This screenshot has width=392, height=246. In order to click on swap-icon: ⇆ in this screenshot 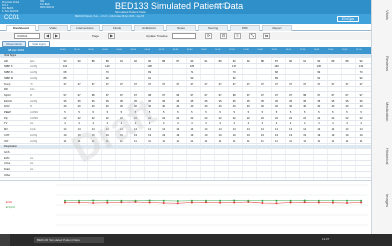, I will do `click(266, 36)`.